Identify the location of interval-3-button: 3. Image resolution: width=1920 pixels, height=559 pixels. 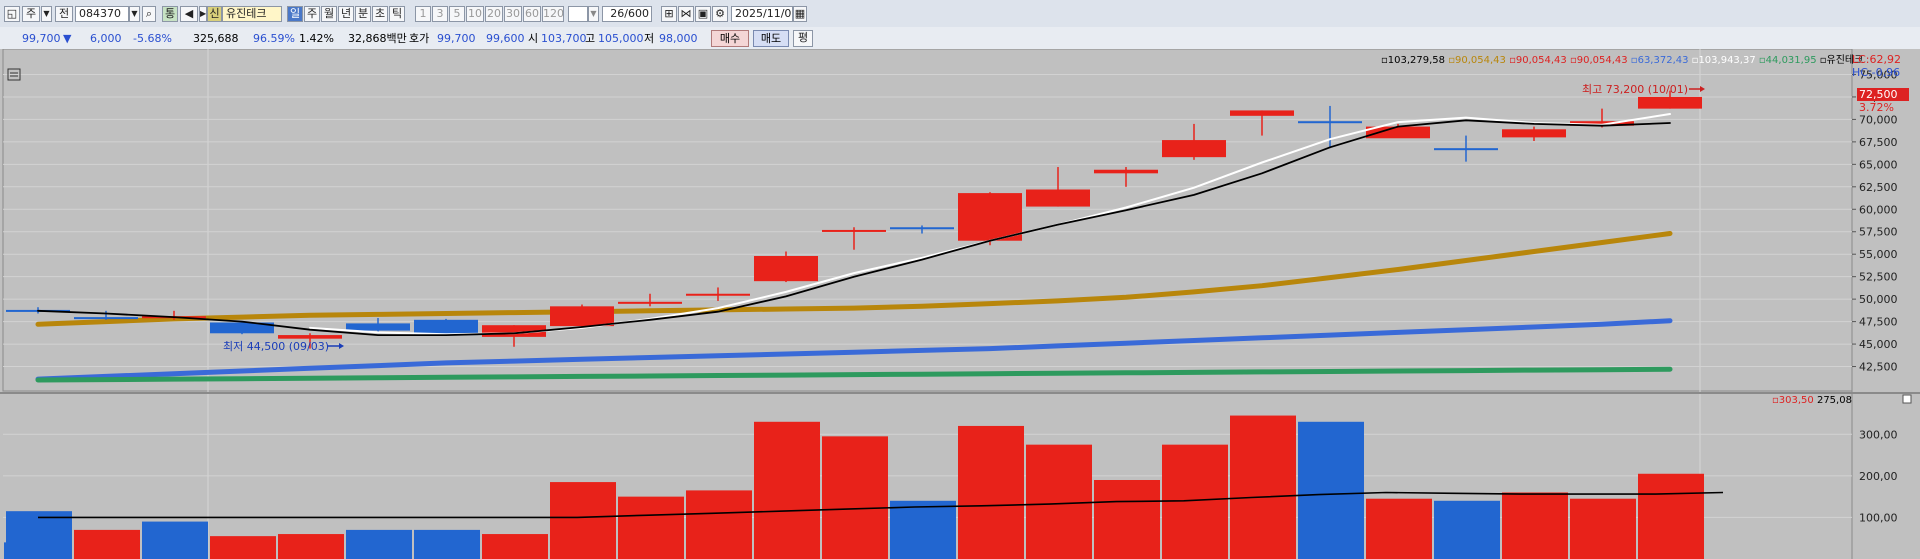
(440, 14).